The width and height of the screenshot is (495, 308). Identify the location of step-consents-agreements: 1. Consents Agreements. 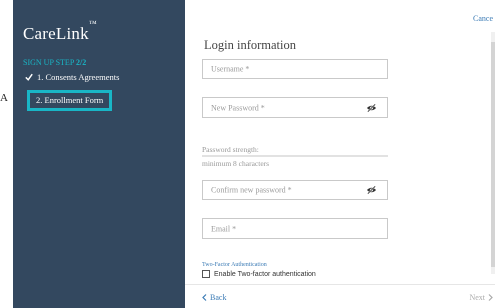
(72, 77).